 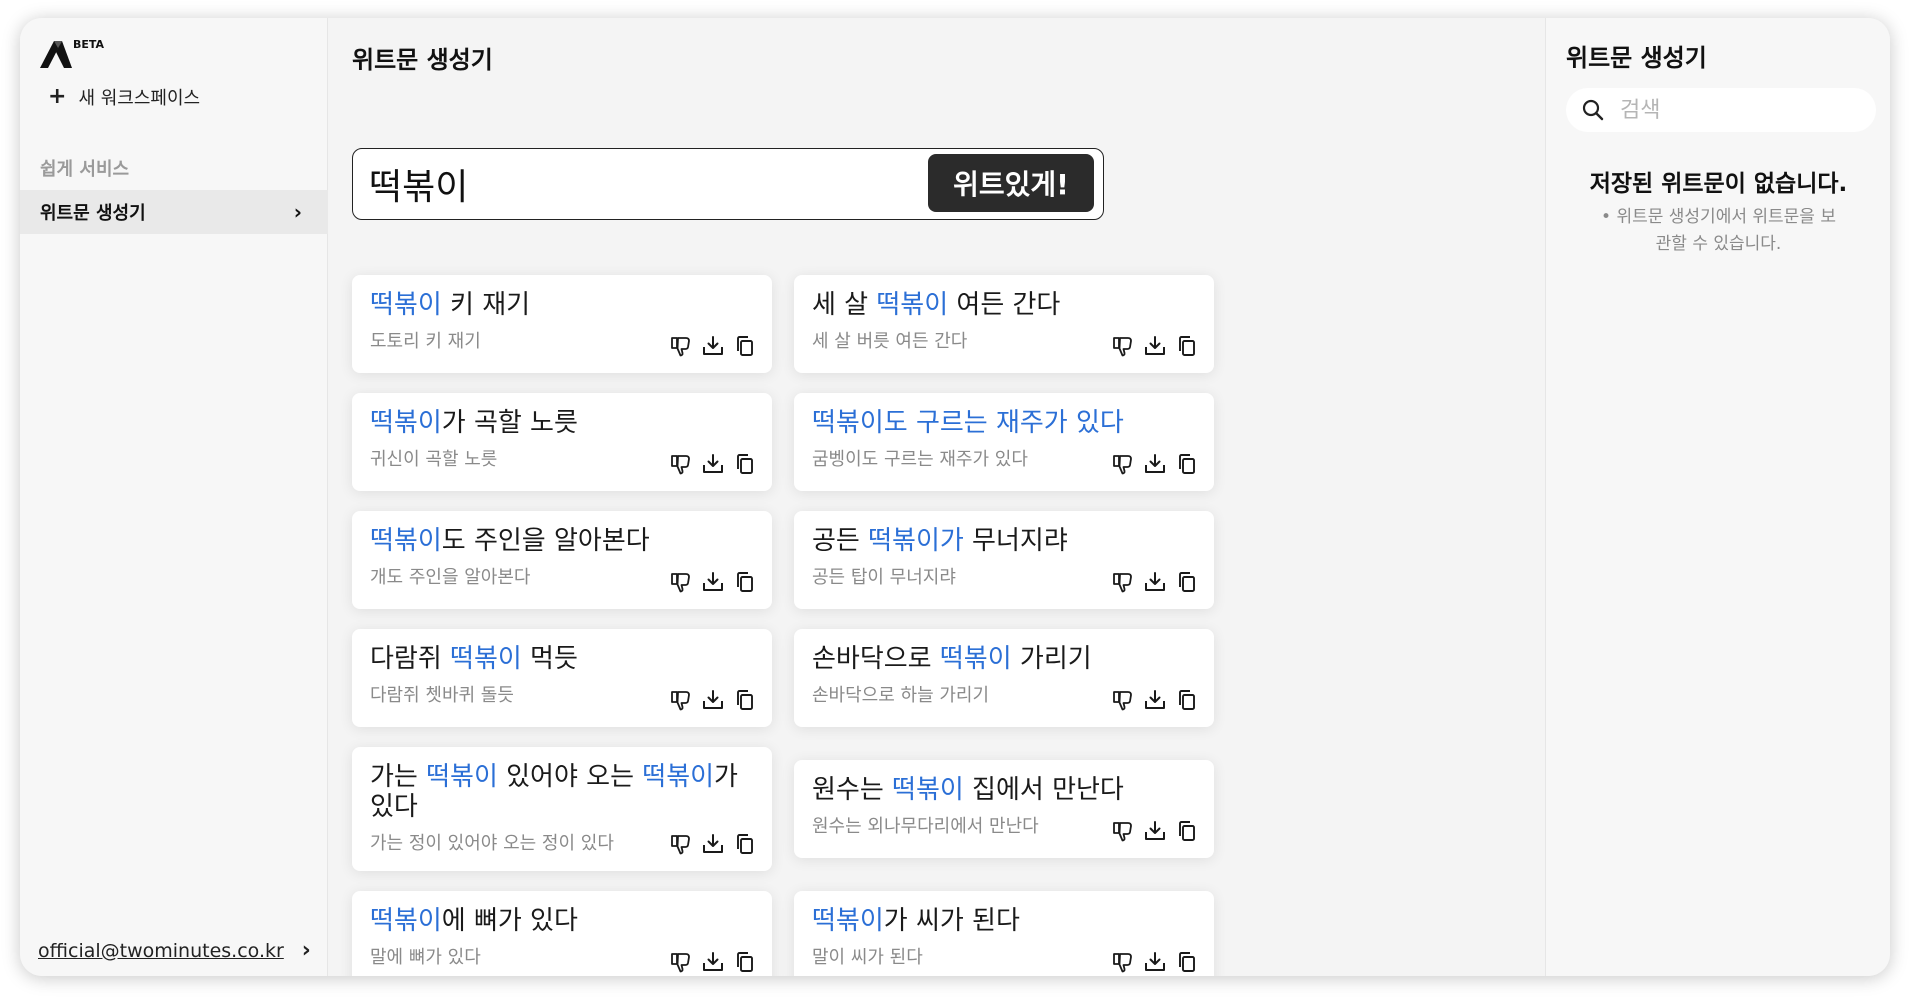 What do you see at coordinates (549, 659) in the screenshot?
I see `card-title-text: 먹듯` at bounding box center [549, 659].